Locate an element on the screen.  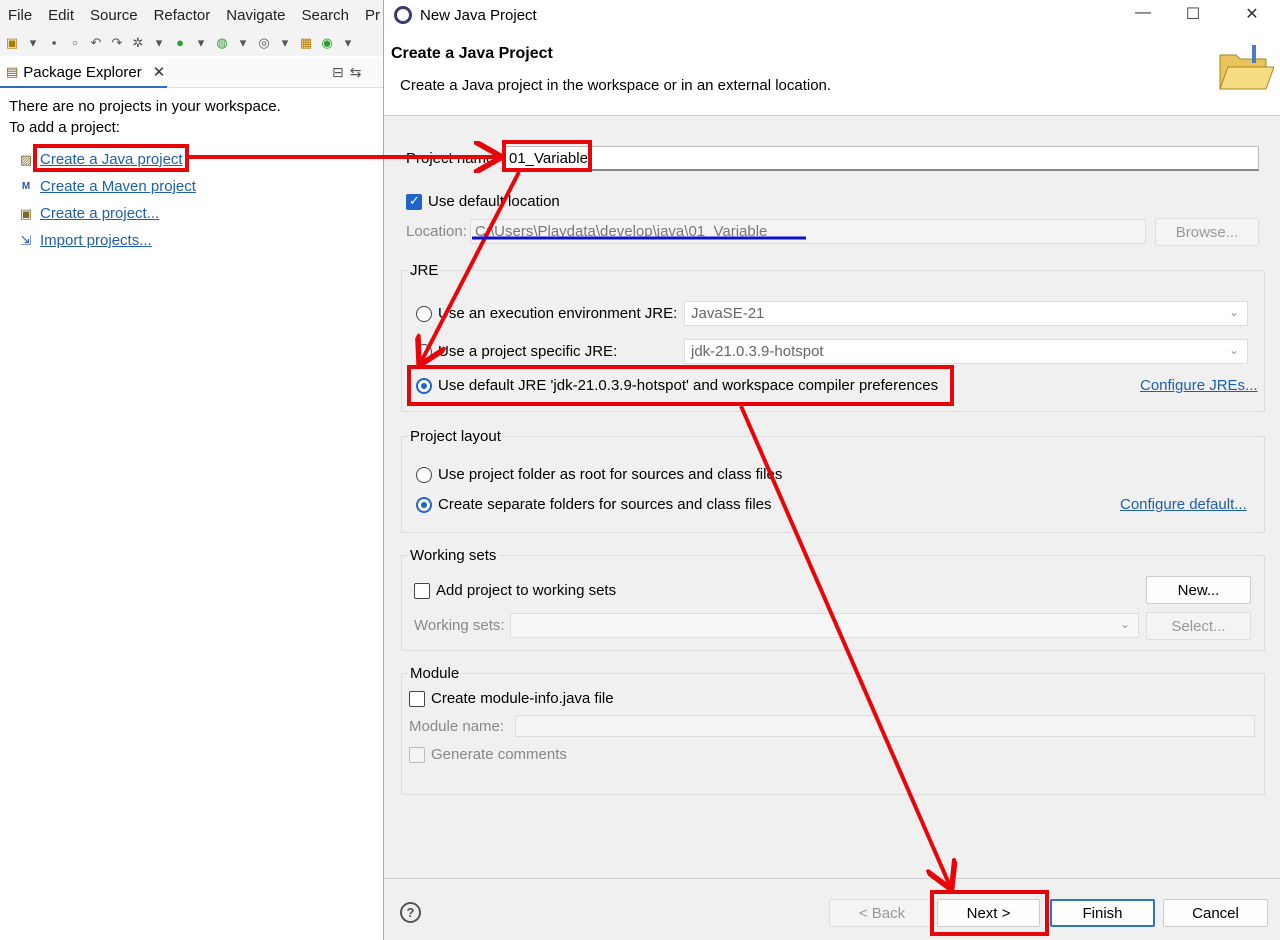
menu-search: Search is located at coordinates (325, 15).